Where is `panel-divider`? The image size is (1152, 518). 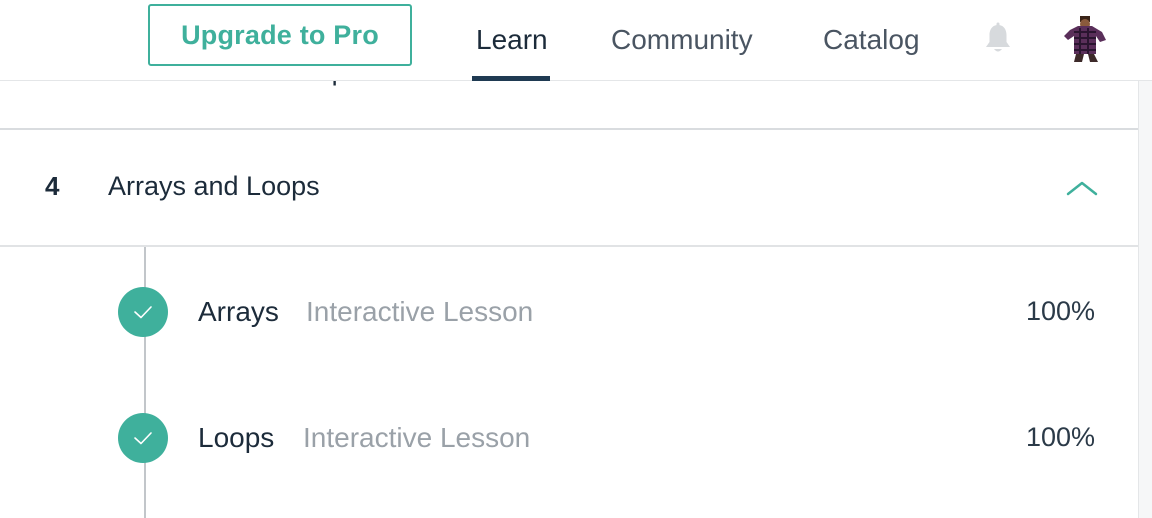
panel-divider is located at coordinates (1138, 299).